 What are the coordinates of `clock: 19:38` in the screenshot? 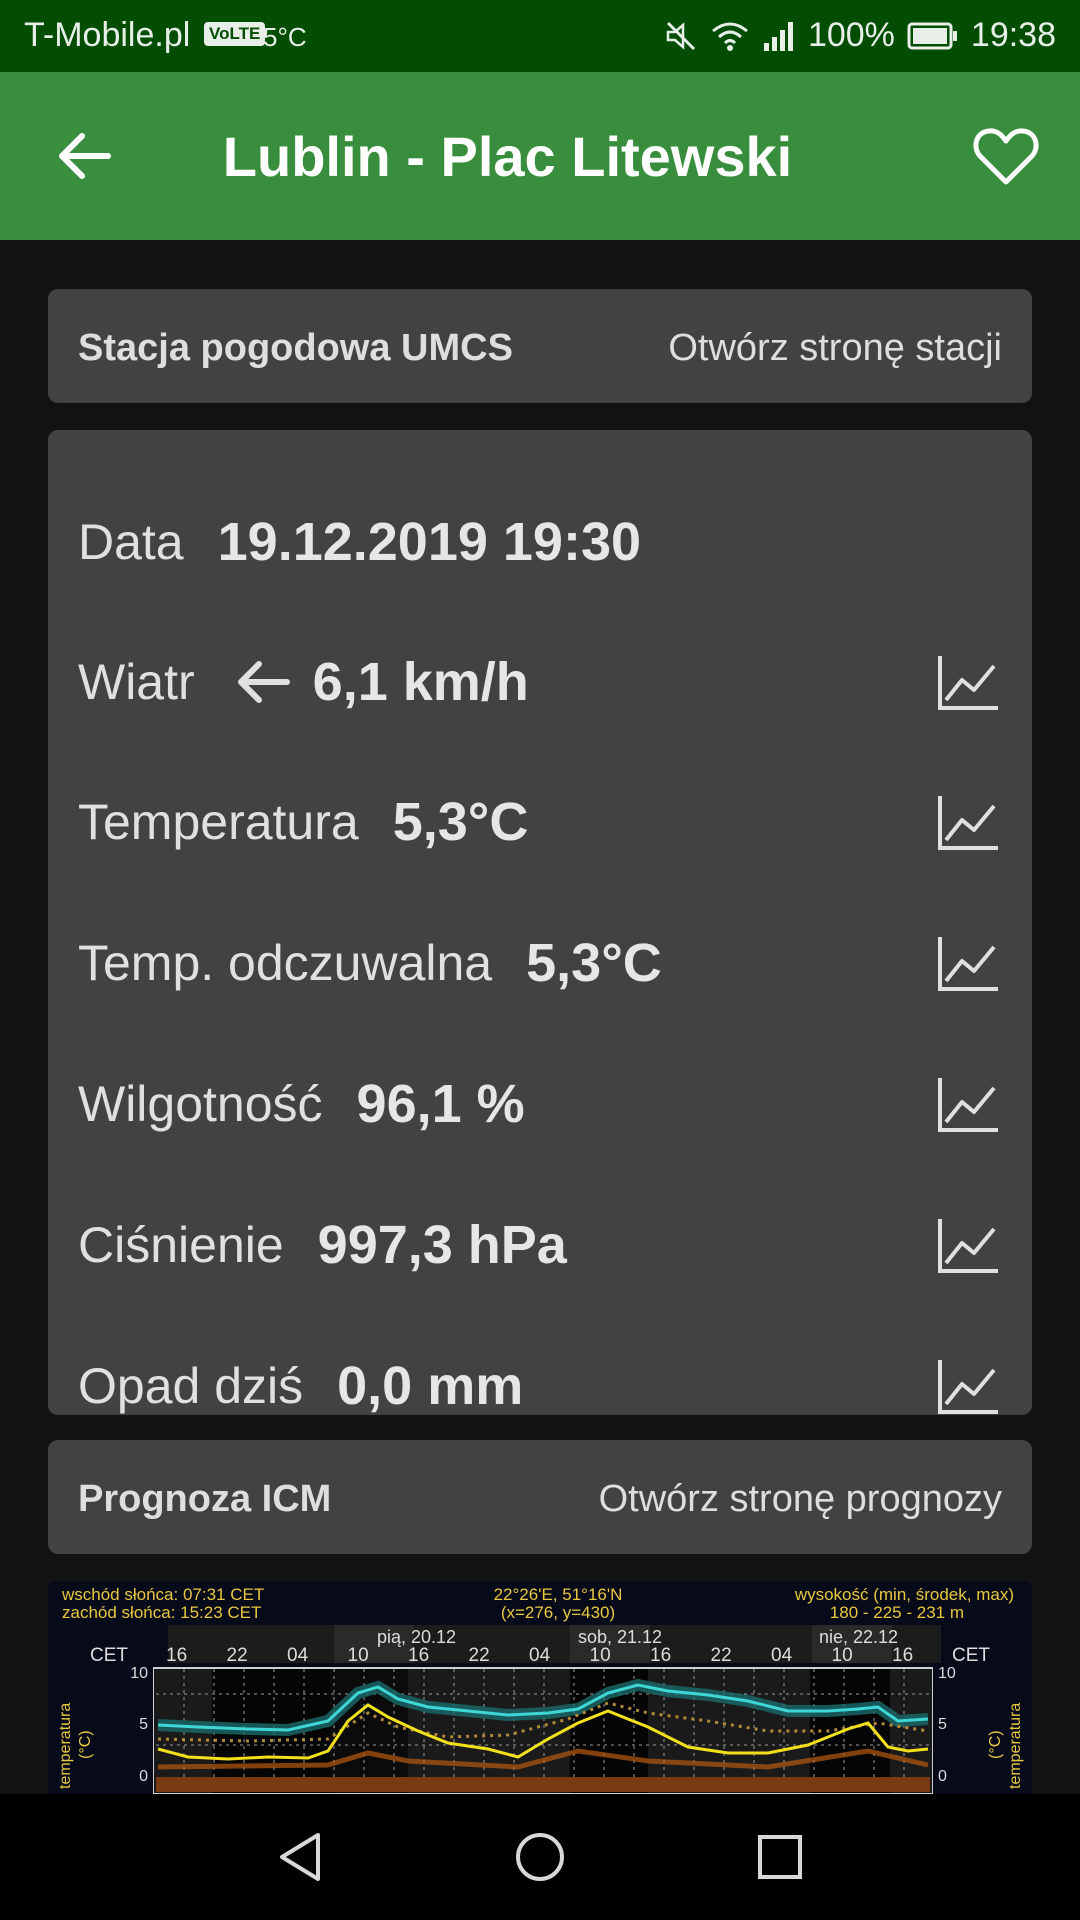 It's located at (1013, 35).